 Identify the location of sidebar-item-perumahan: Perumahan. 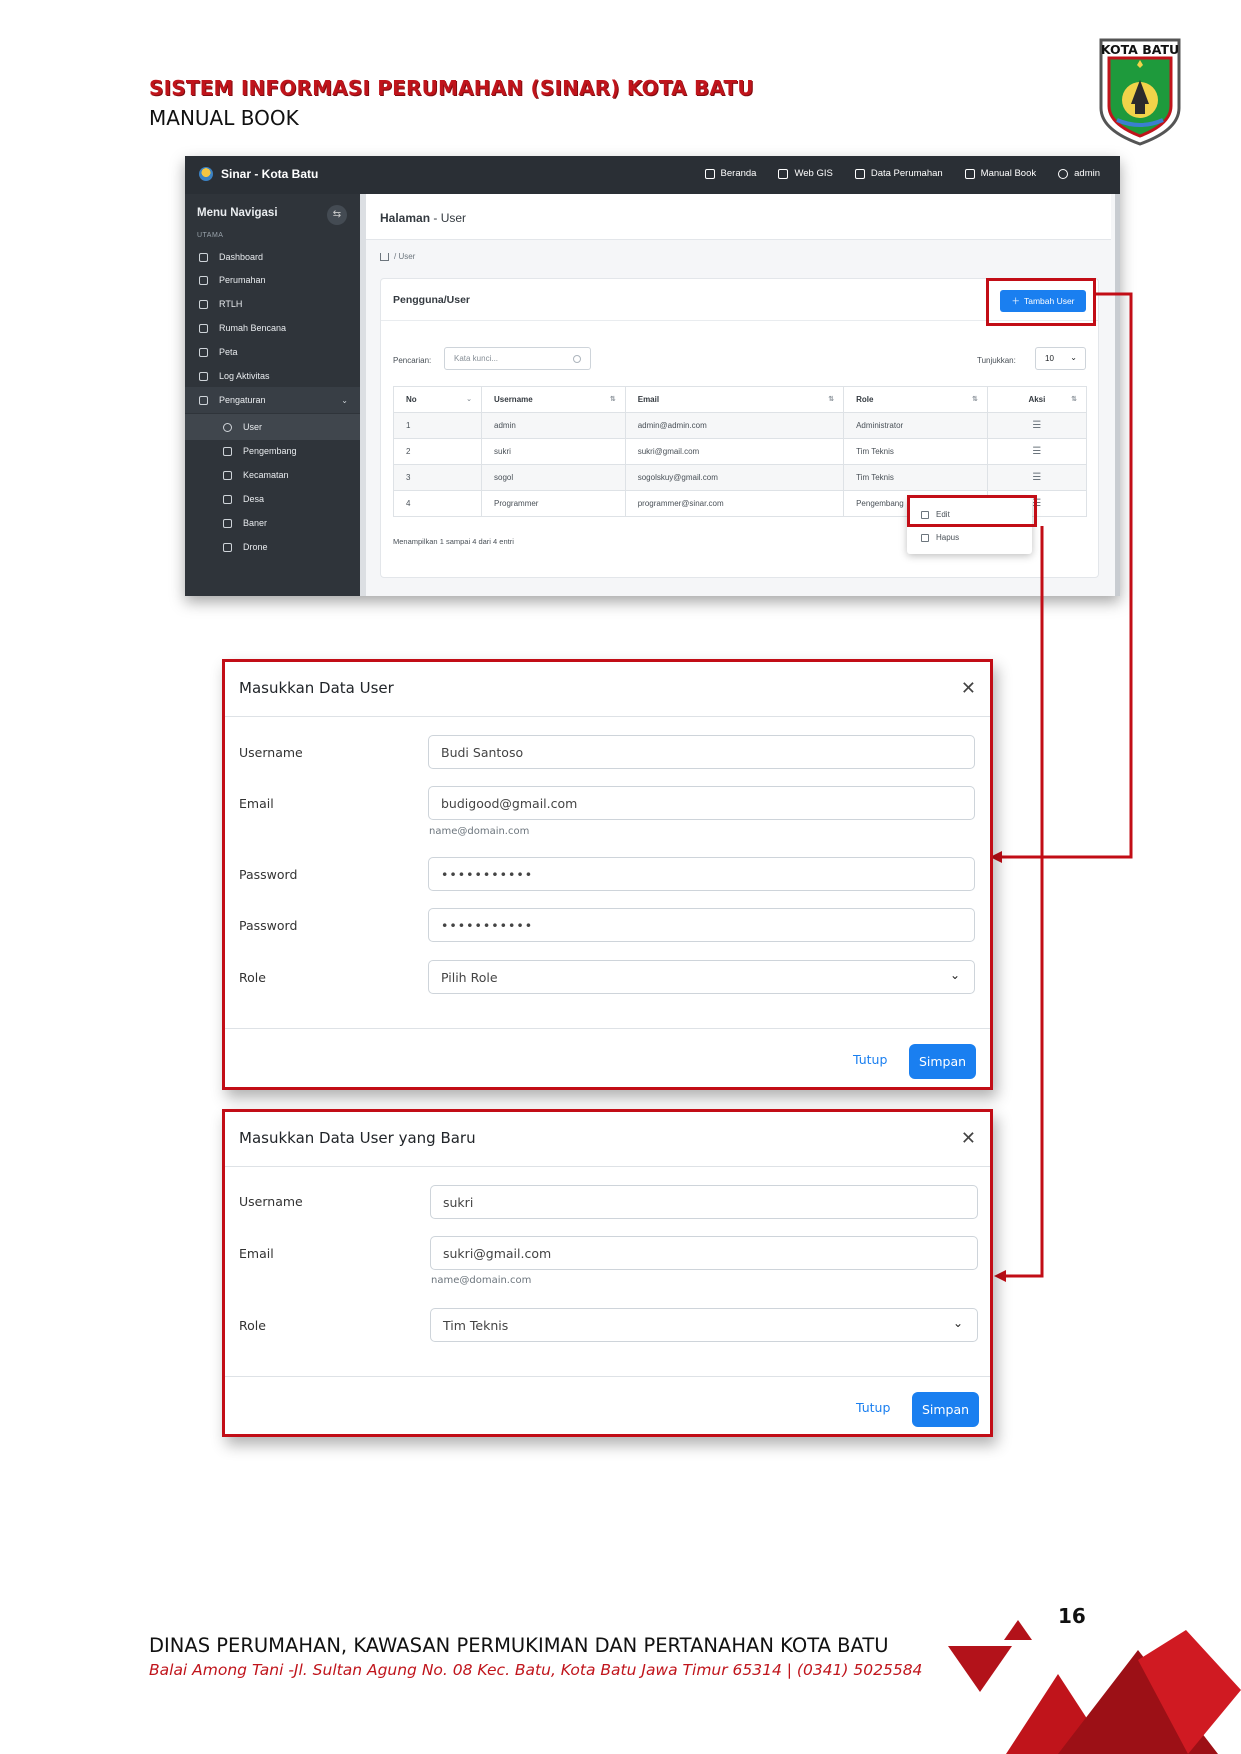
(272, 280).